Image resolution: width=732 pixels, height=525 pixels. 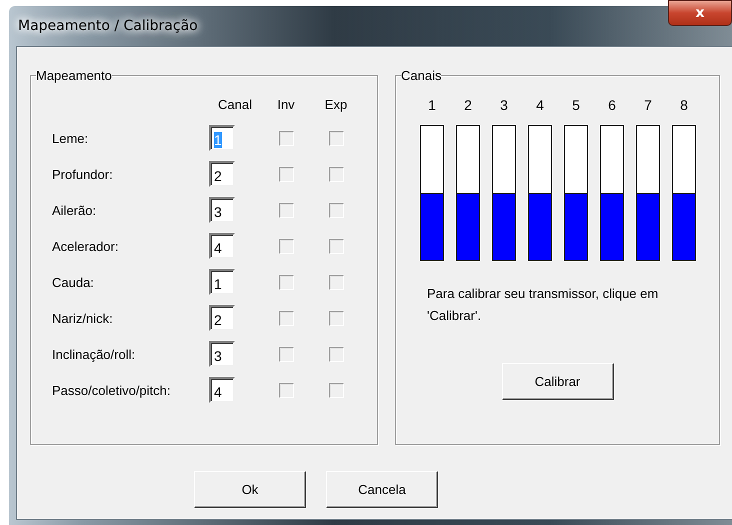 What do you see at coordinates (336, 105) in the screenshot?
I see `column-header: Exp` at bounding box center [336, 105].